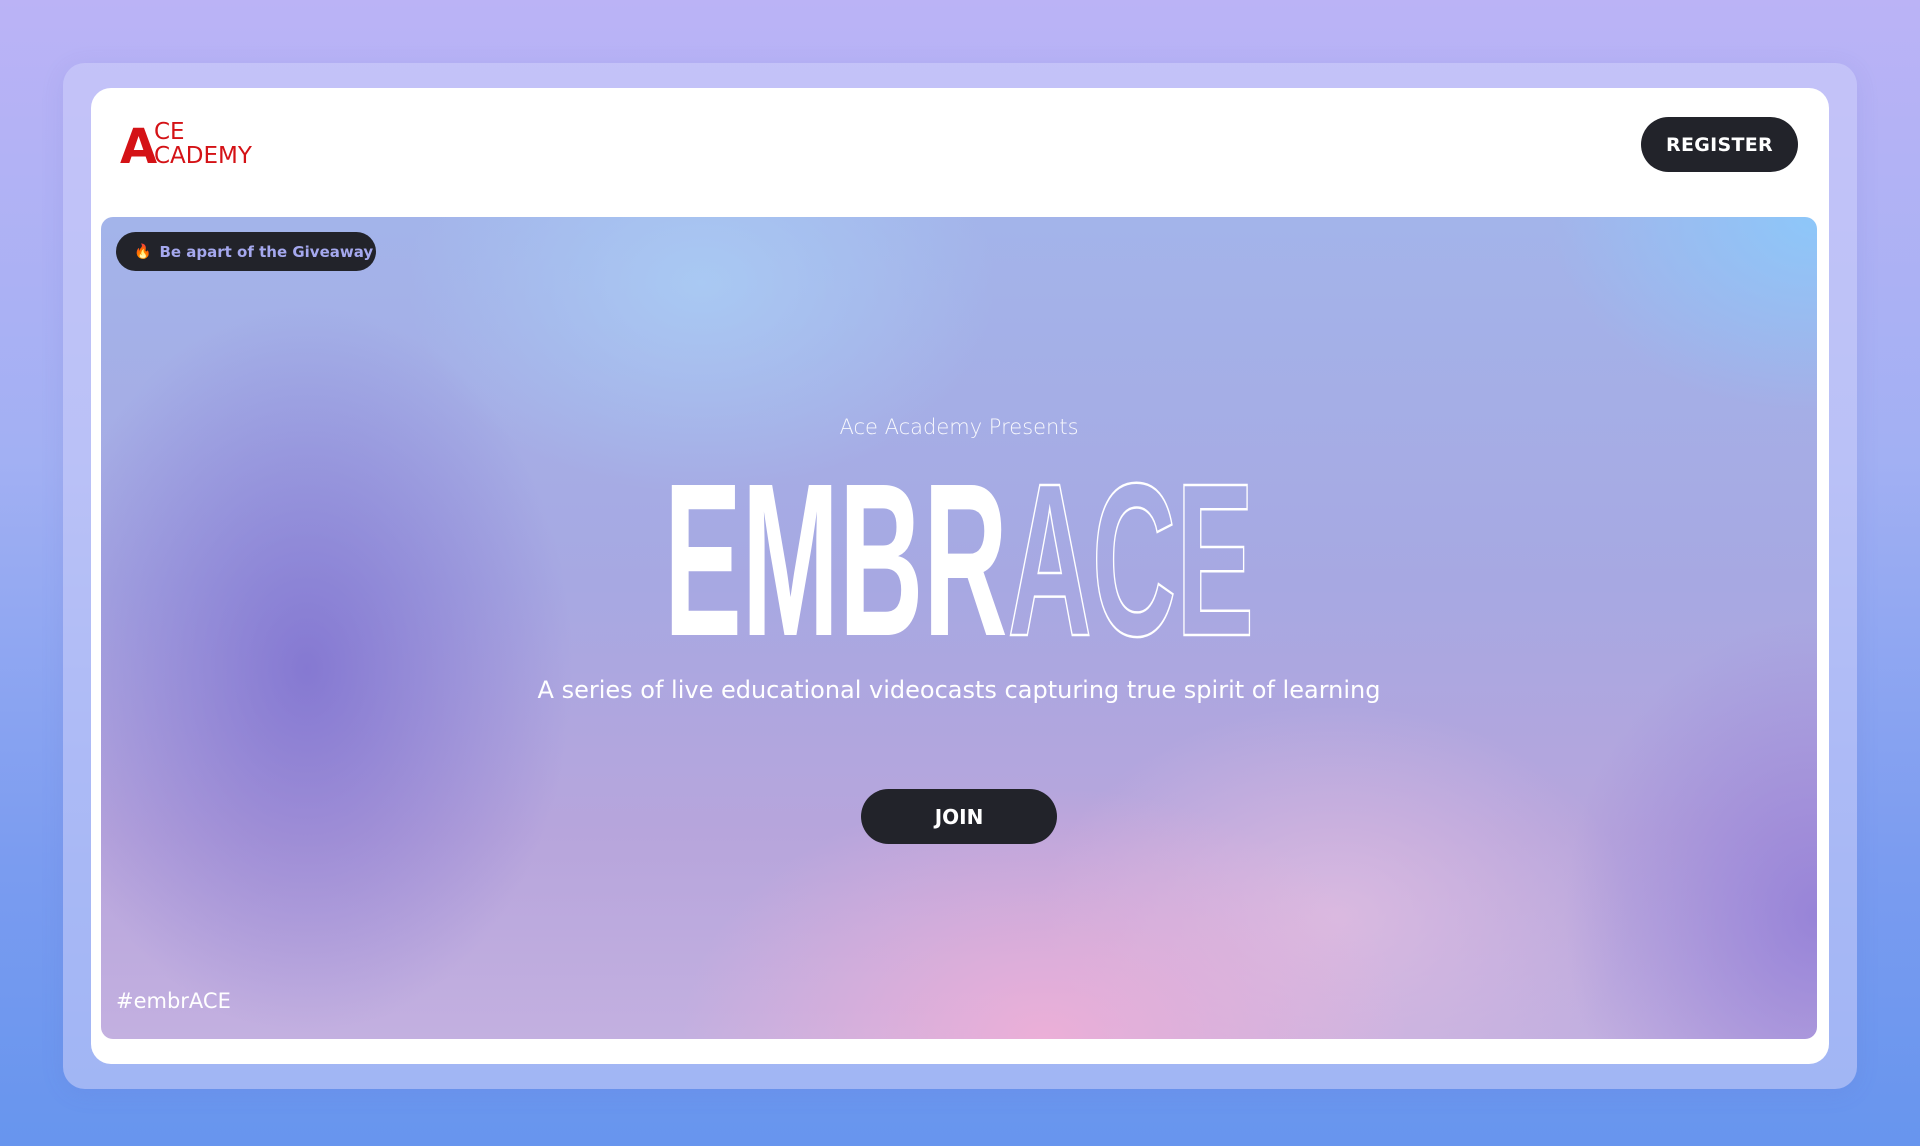 This screenshot has height=1146, width=1920. I want to click on logo-letter: A, so click(138, 143).